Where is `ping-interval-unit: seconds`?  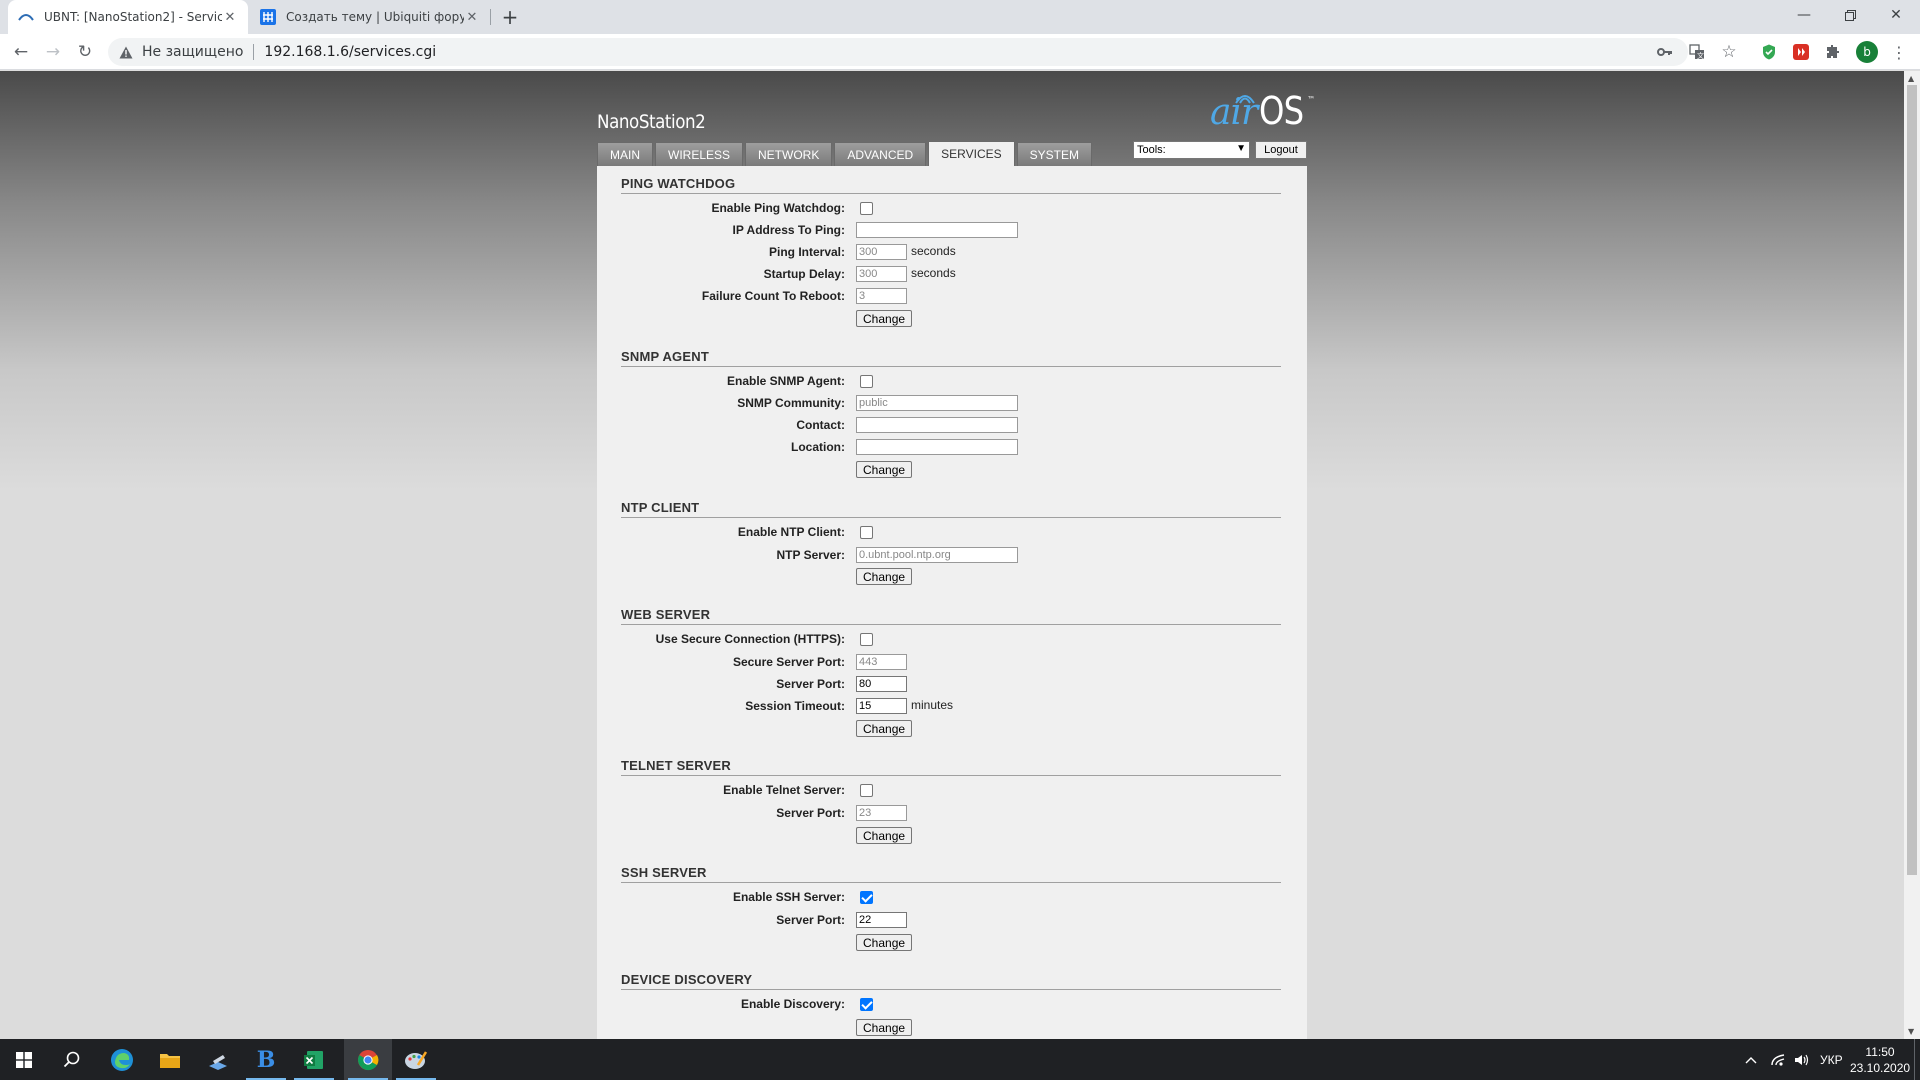
ping-interval-unit: seconds is located at coordinates (933, 251).